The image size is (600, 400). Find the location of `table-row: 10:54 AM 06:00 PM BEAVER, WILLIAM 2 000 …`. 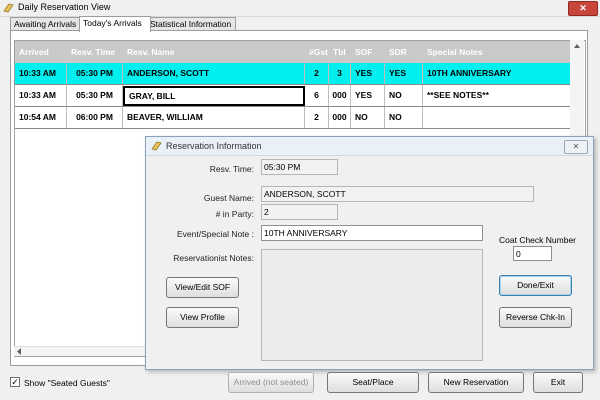

table-row: 10:54 AM 06:00 PM BEAVER, WILLIAM 2 000 … is located at coordinates (293, 118).